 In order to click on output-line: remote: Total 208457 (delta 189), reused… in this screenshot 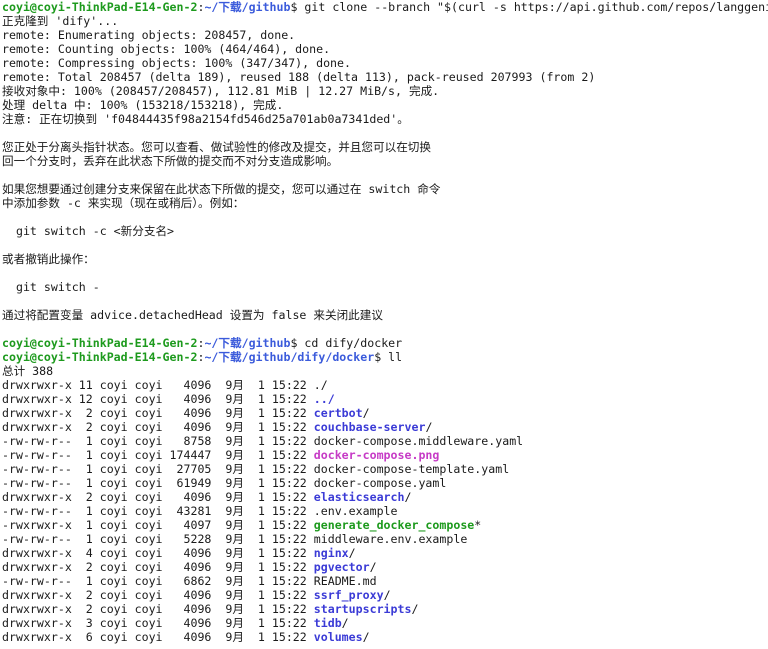, I will do `click(385, 77)`.